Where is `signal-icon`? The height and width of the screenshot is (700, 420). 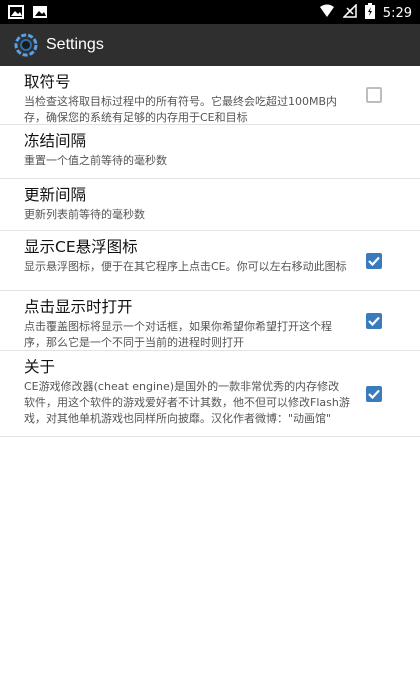
signal-icon is located at coordinates (349, 12).